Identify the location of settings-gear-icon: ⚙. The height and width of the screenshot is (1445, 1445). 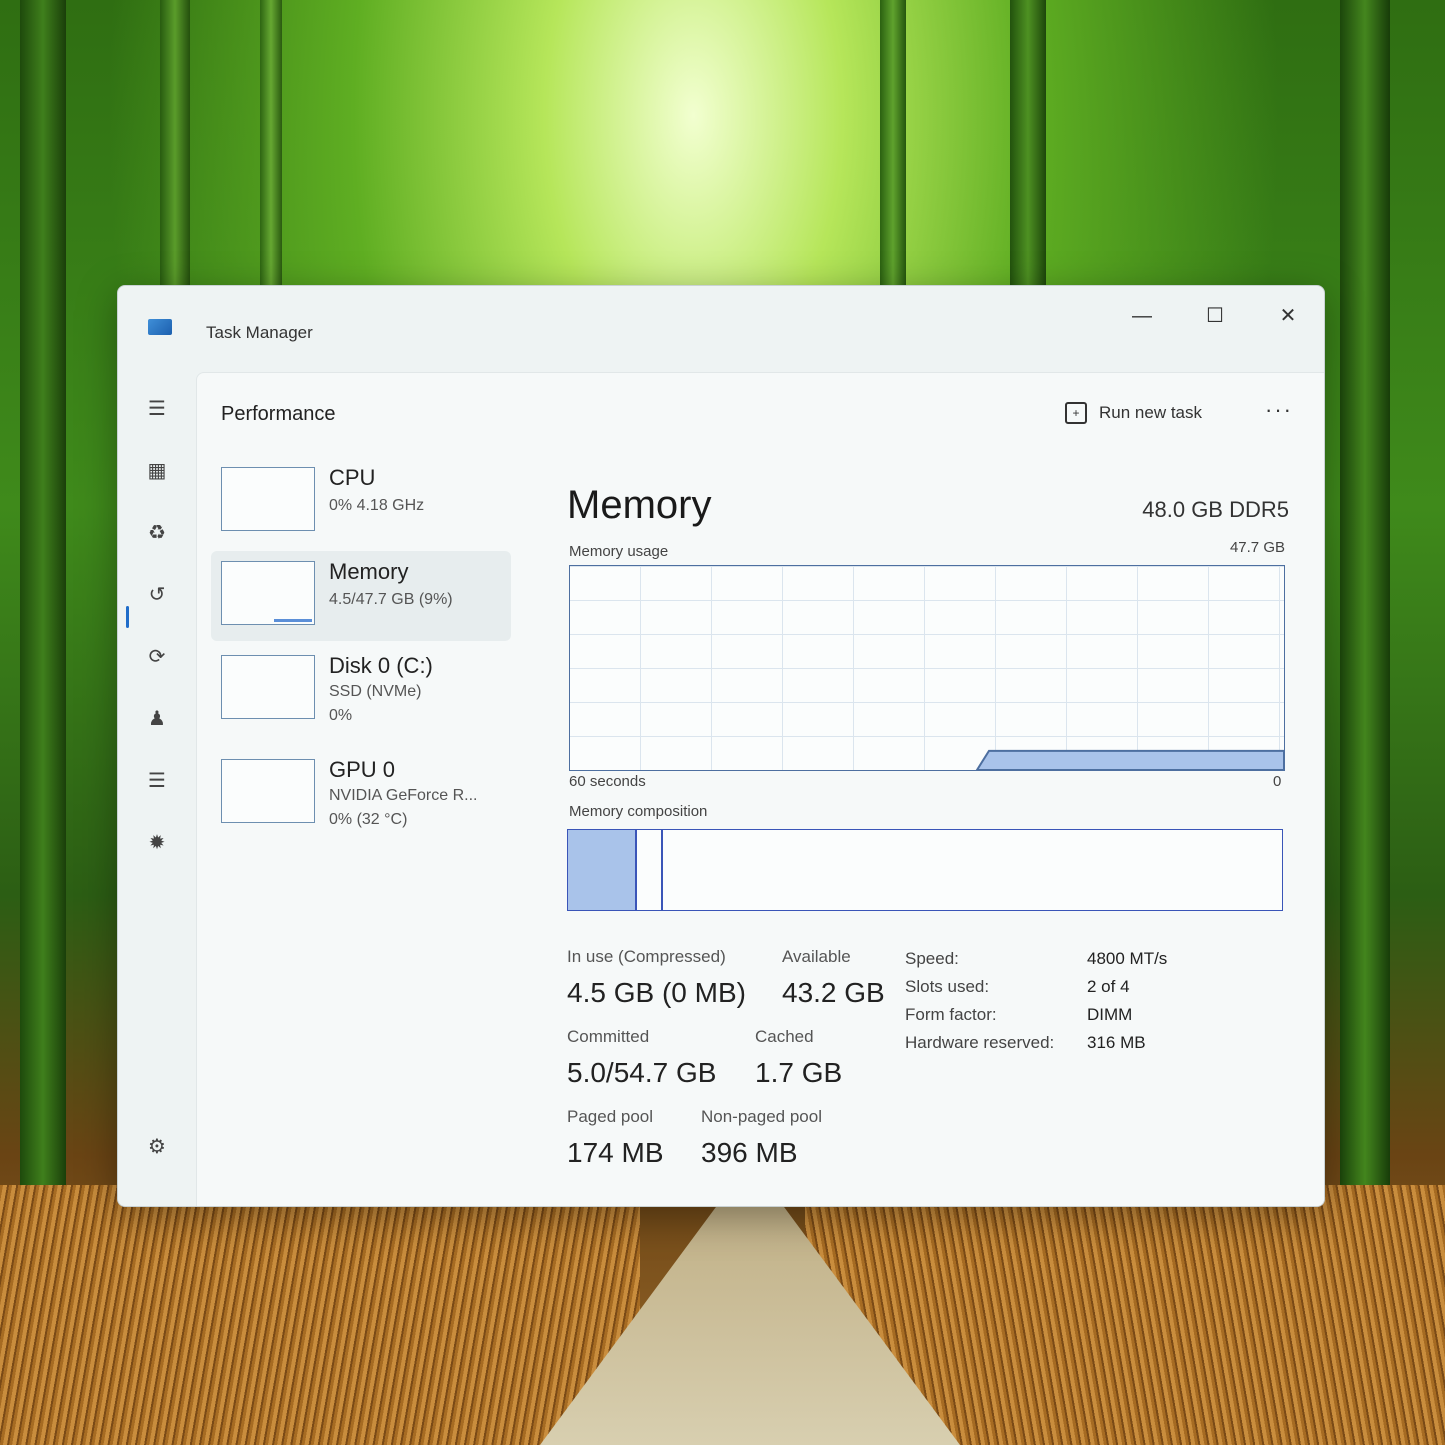
(157, 1147).